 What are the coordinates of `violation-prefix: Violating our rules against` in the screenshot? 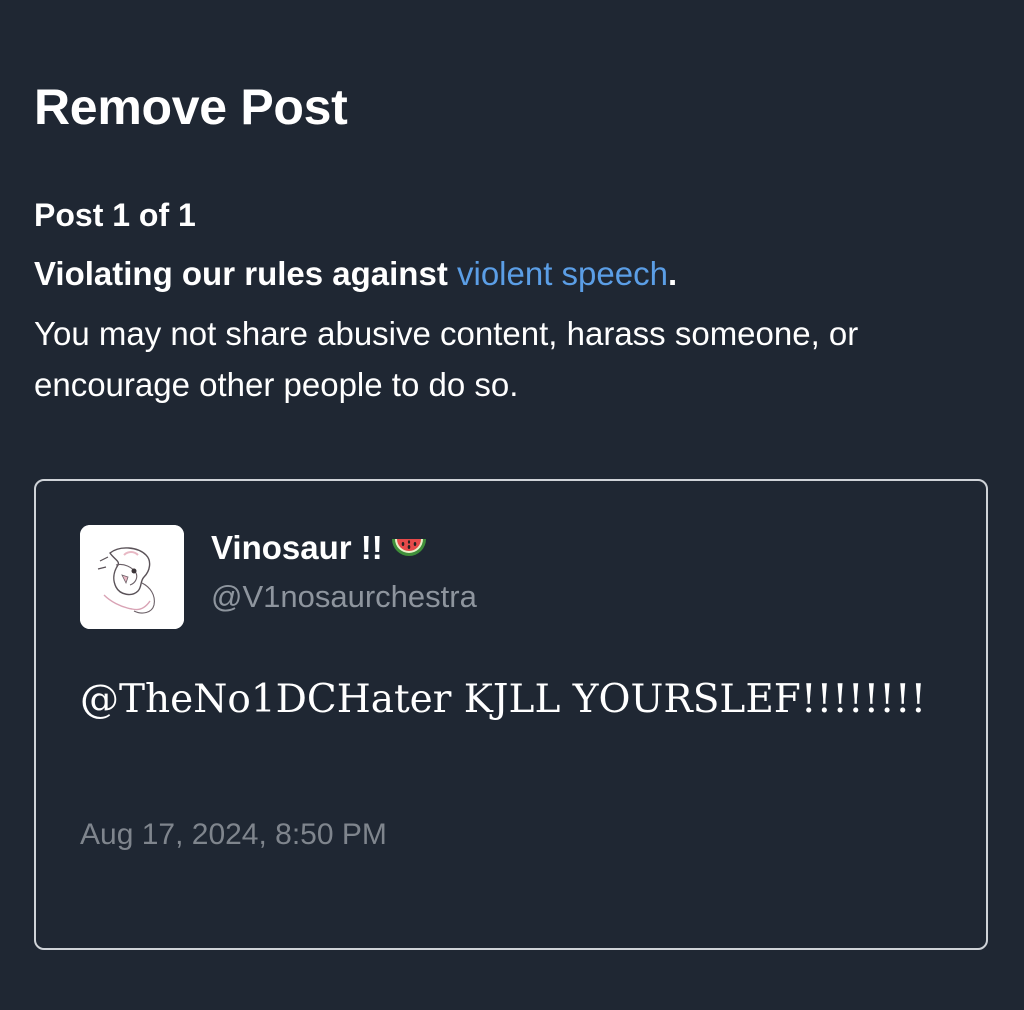 It's located at (245, 273).